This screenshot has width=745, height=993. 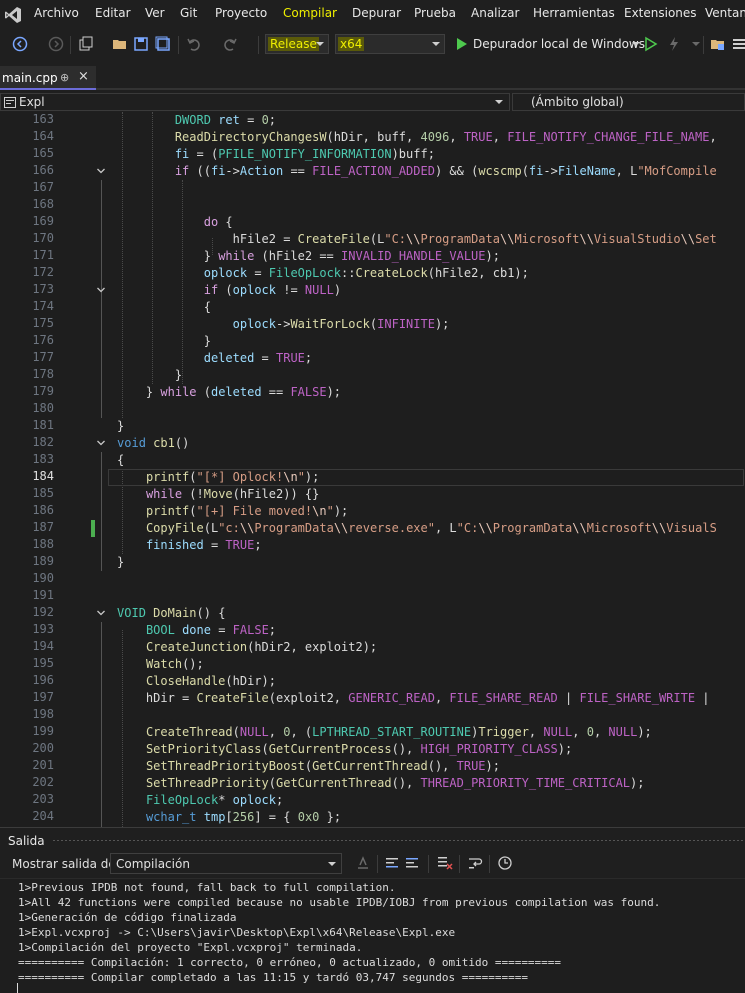 I want to click on menu-proyecto: Proyecto, so click(x=241, y=13).